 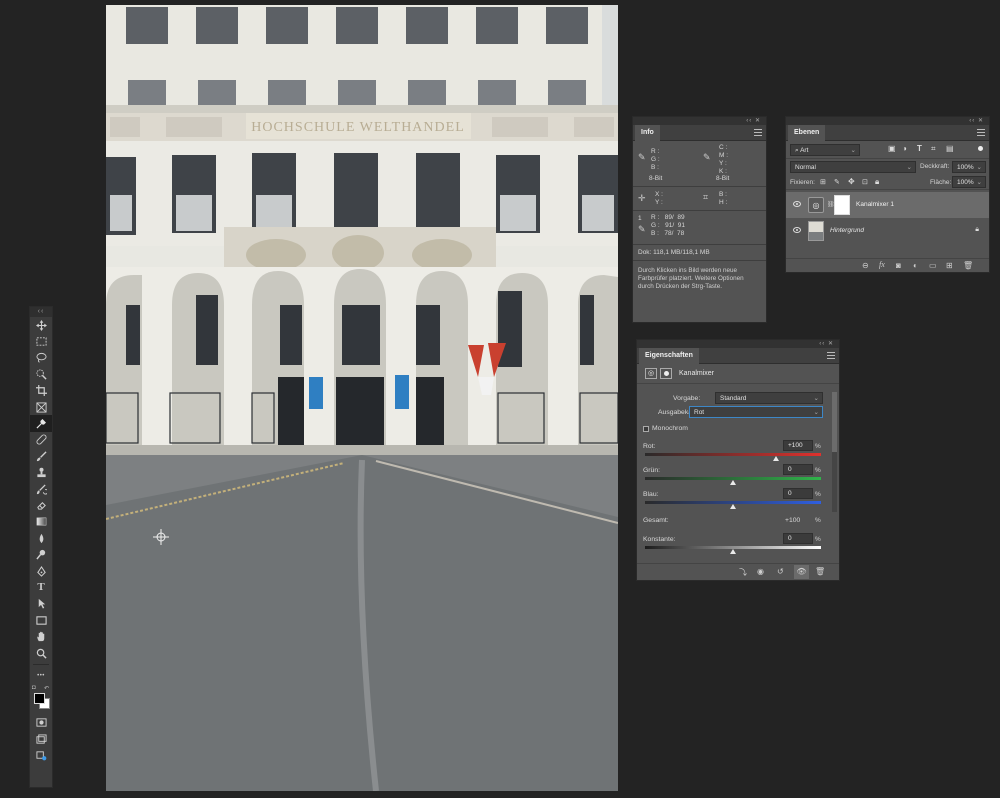 What do you see at coordinates (892, 148) in the screenshot?
I see `filter-pixel-icon: ▣` at bounding box center [892, 148].